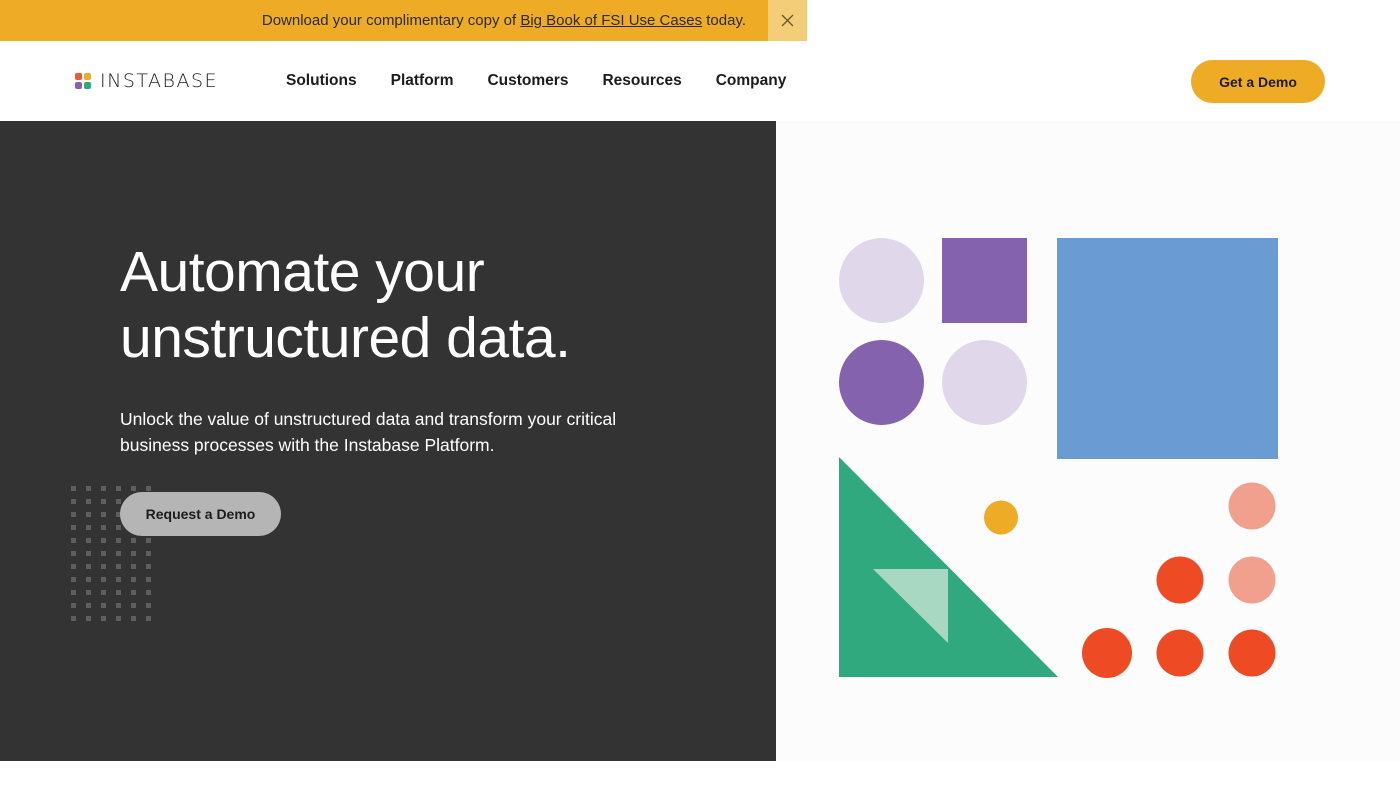 This screenshot has width=1400, height=800. I want to click on nav-item-solutions: Solutions, so click(321, 81).